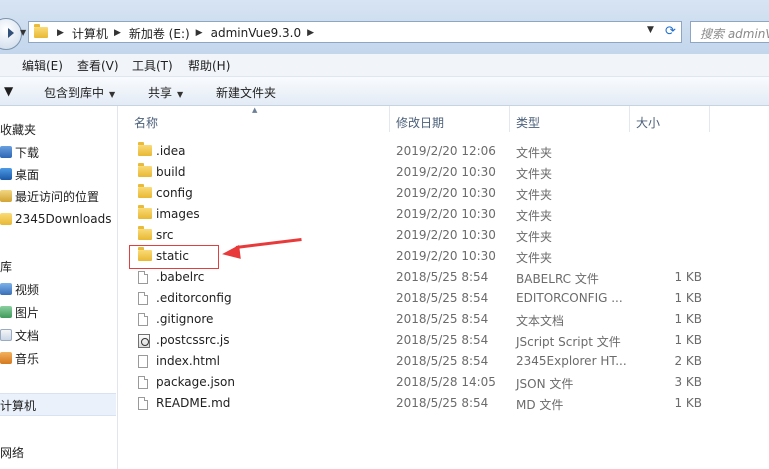  What do you see at coordinates (8, 91) in the screenshot?
I see `organize-dropdown-icon: ▼` at bounding box center [8, 91].